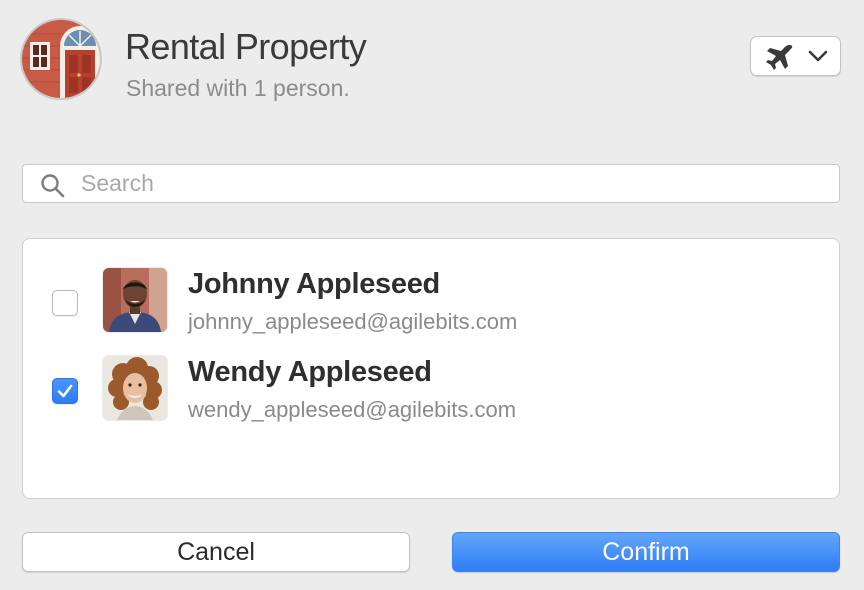  Describe the element at coordinates (646, 552) in the screenshot. I see `confirm-button: Confirm` at that location.